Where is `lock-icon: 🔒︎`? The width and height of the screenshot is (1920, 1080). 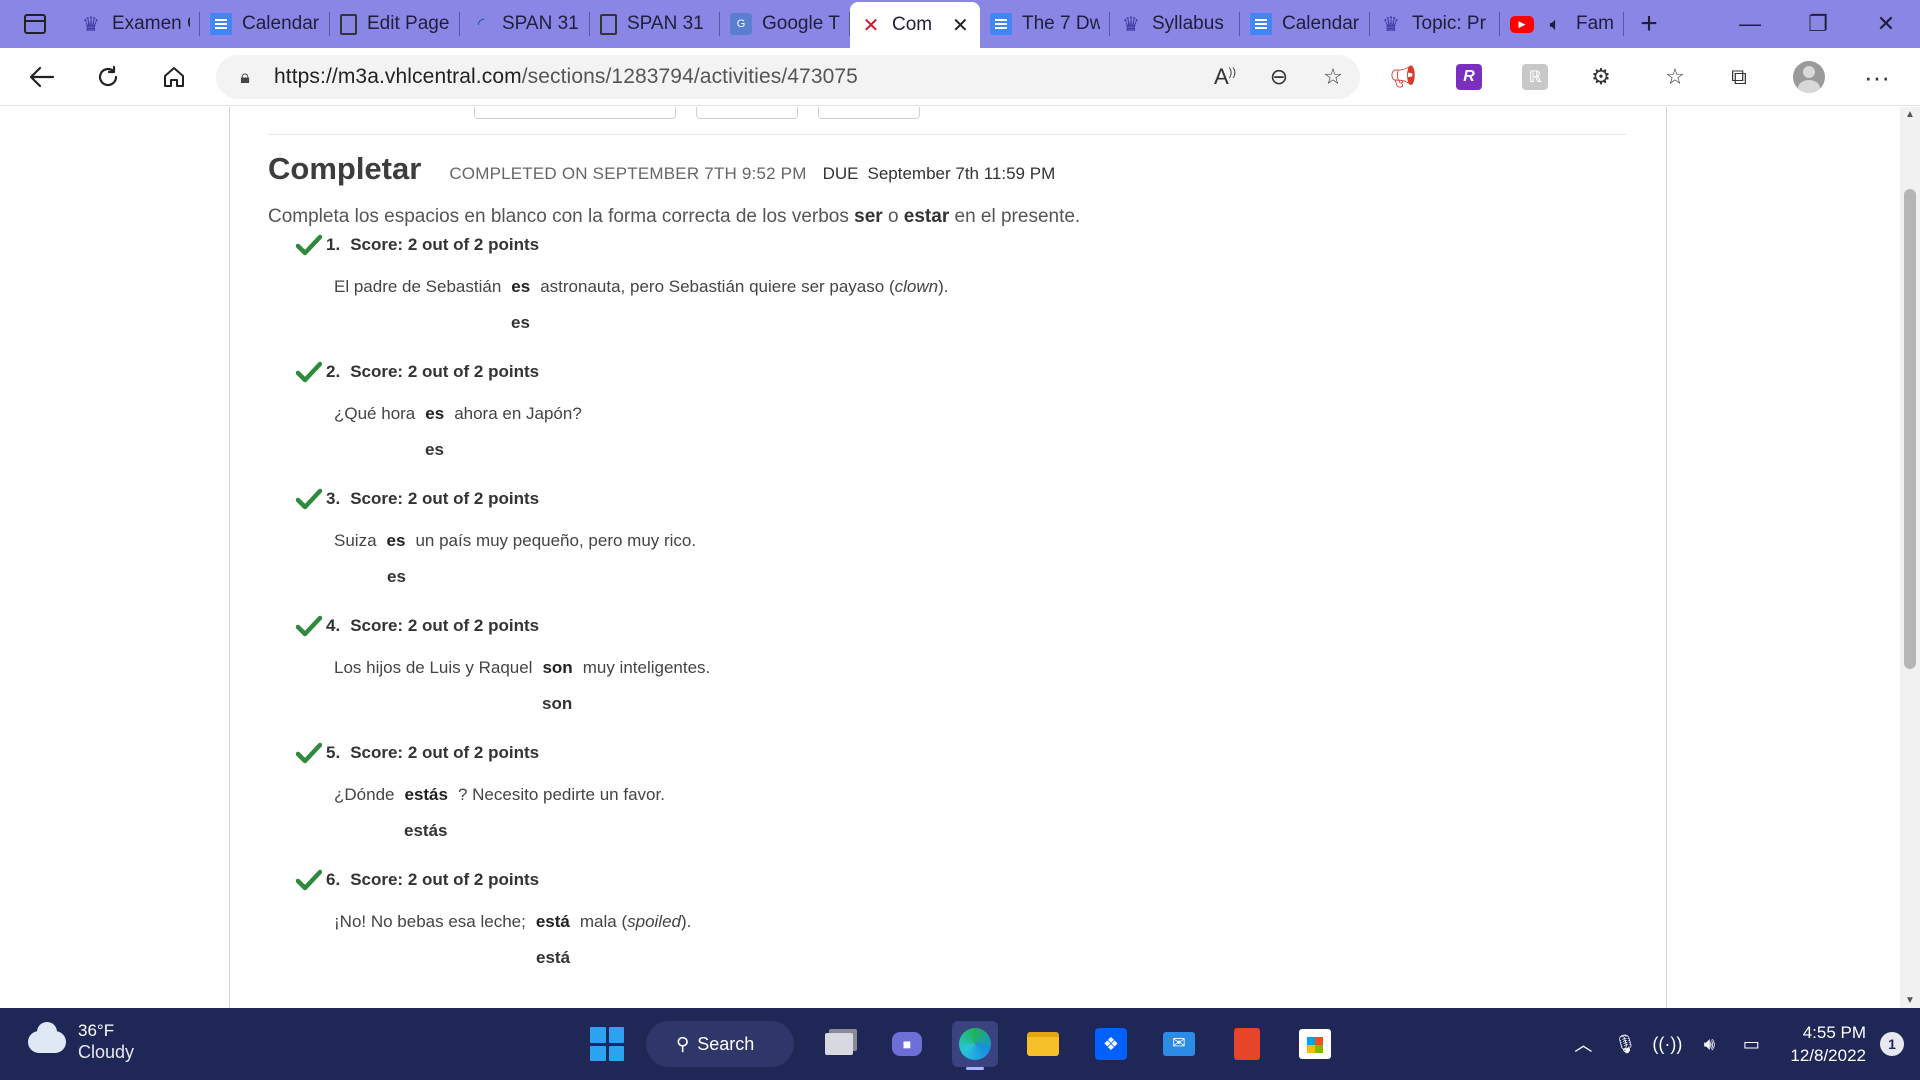
lock-icon: 🔒︎ is located at coordinates (245, 77).